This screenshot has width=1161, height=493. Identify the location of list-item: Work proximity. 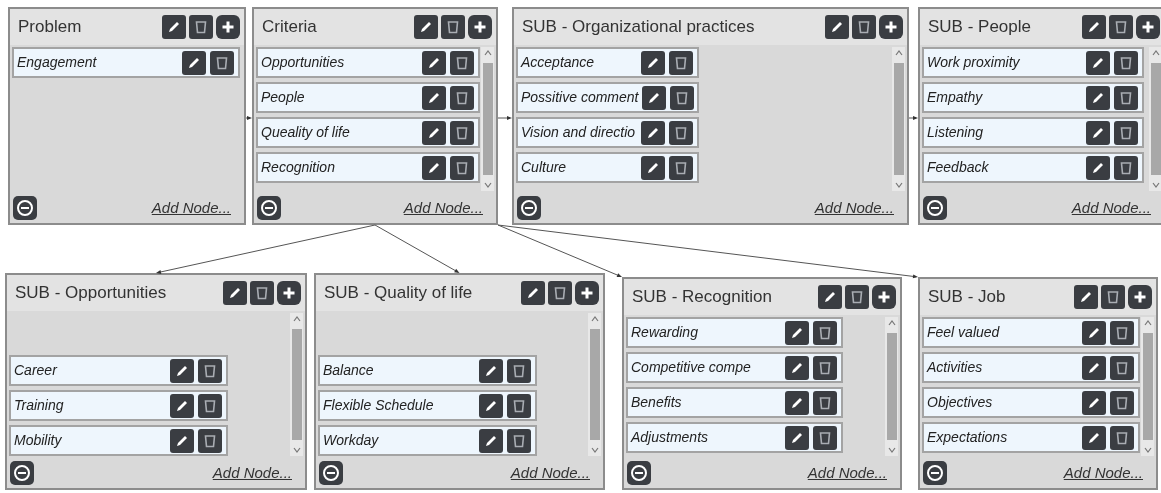
(1033, 62).